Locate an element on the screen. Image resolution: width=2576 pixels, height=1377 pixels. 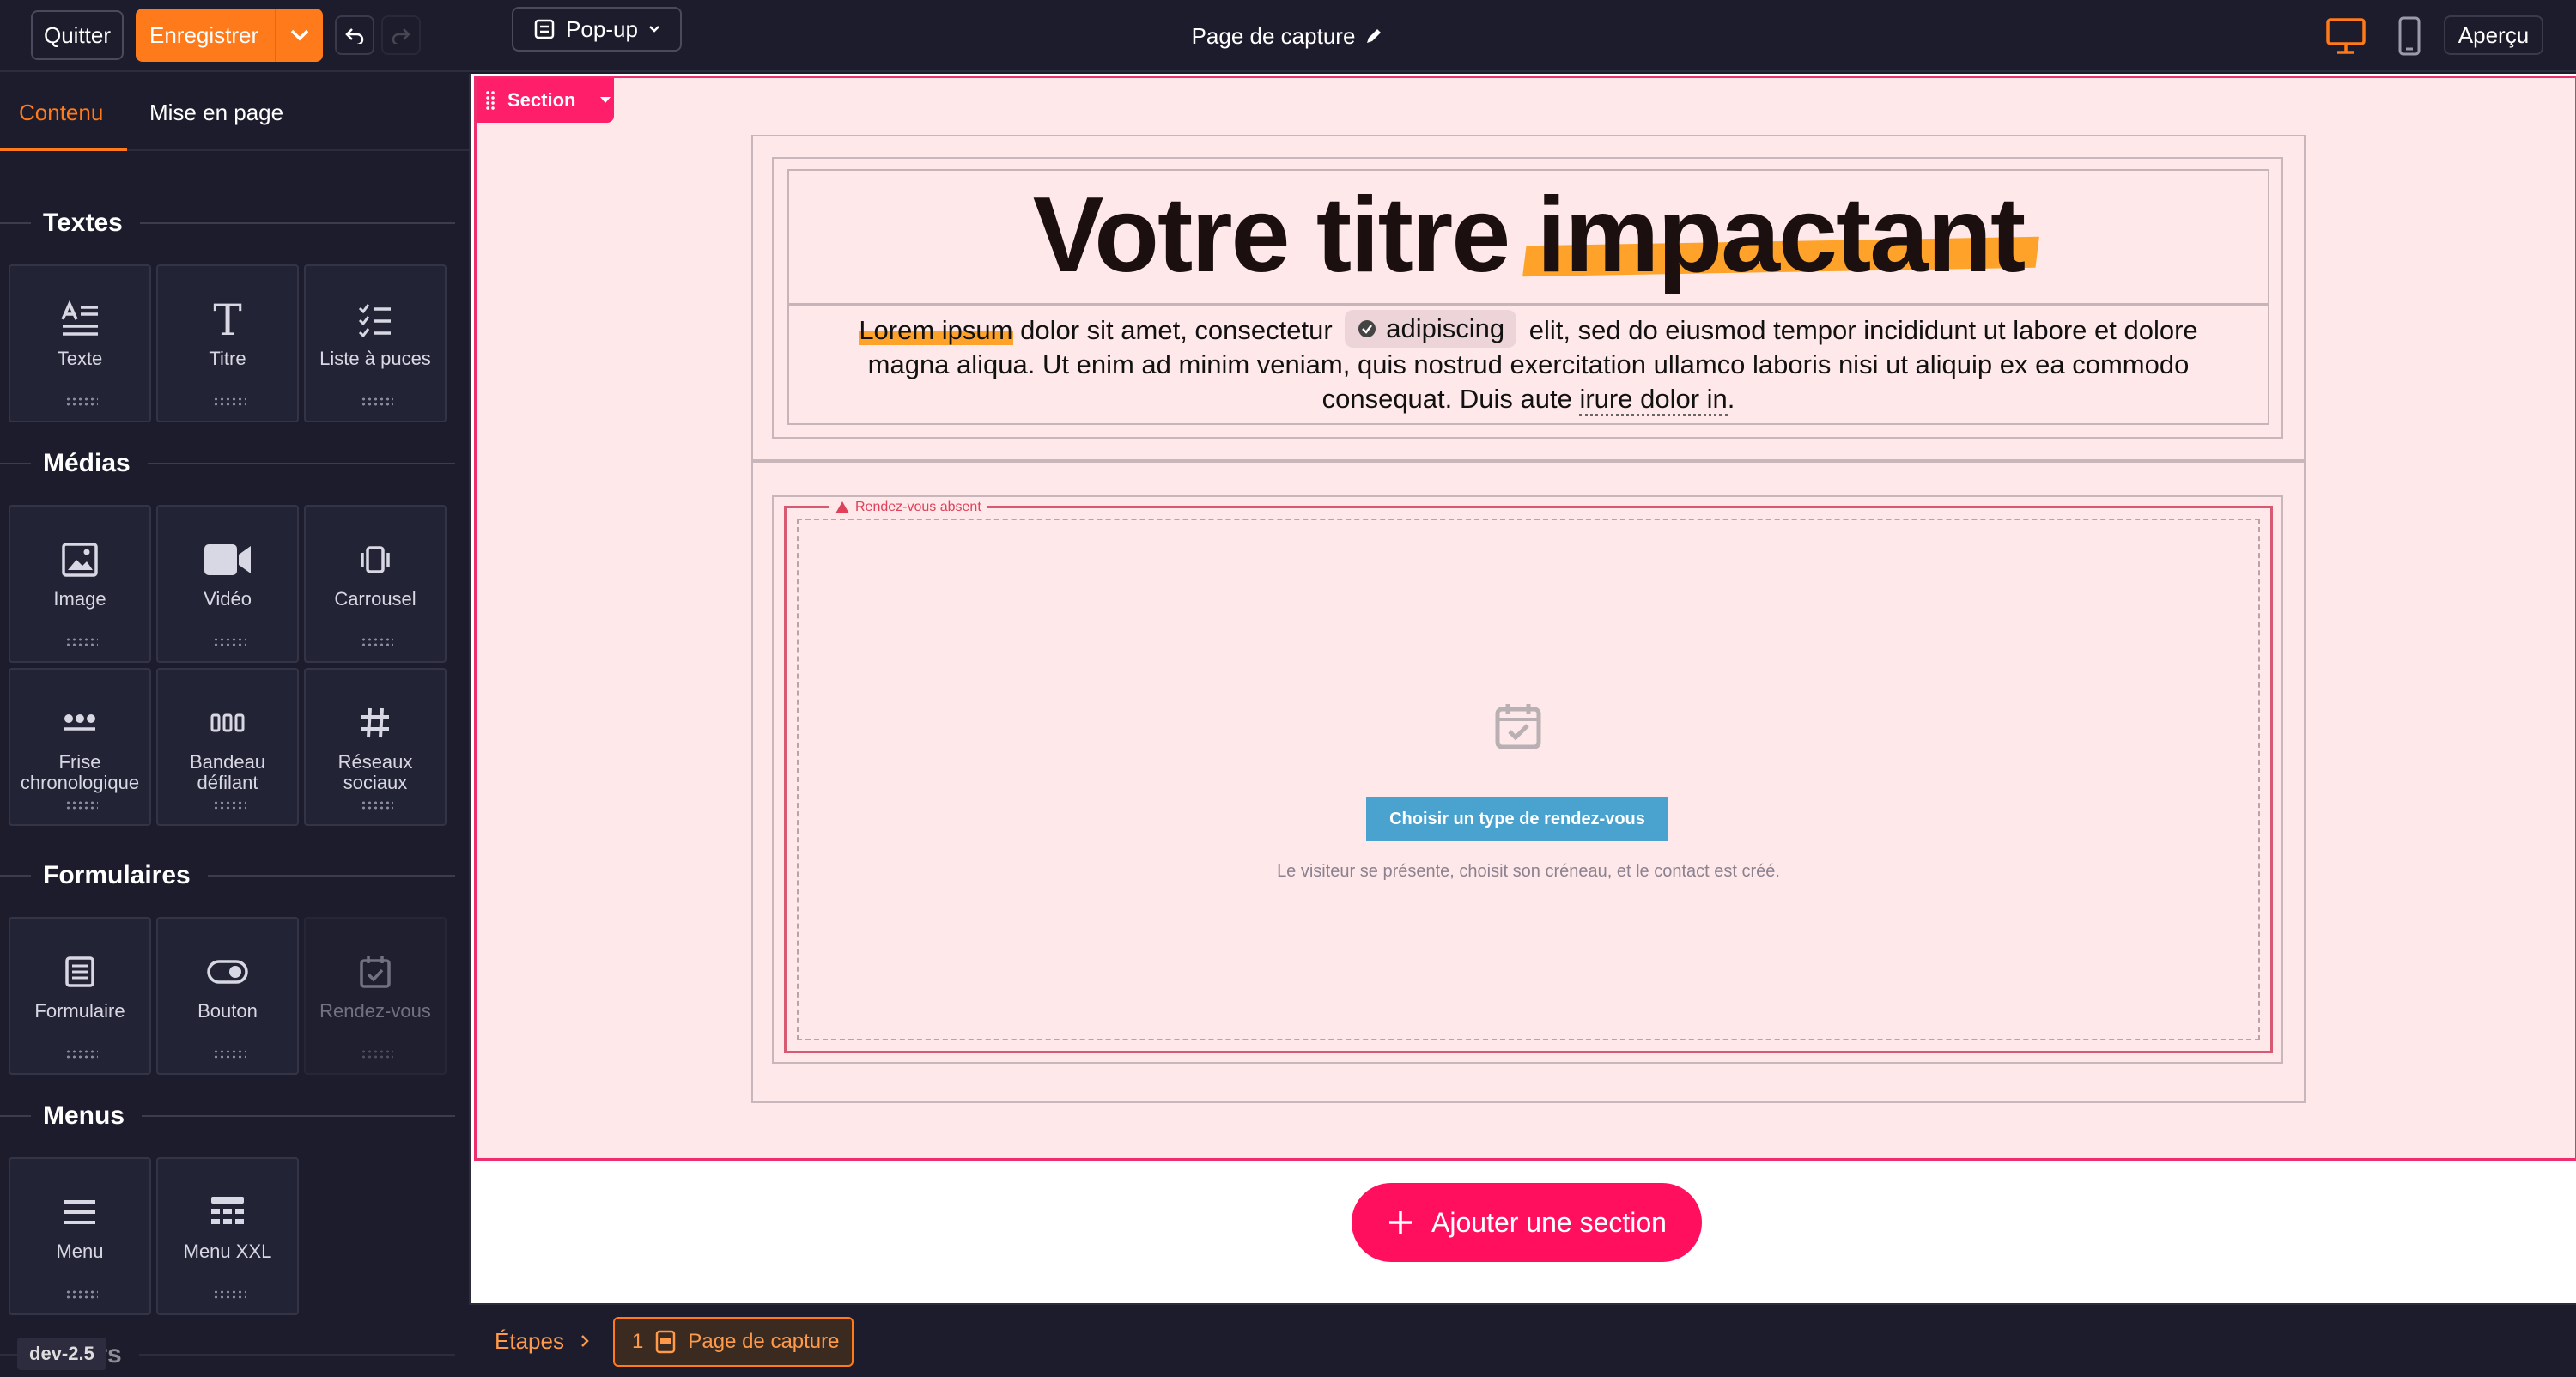
tile-label: Vidéo is located at coordinates (228, 599).